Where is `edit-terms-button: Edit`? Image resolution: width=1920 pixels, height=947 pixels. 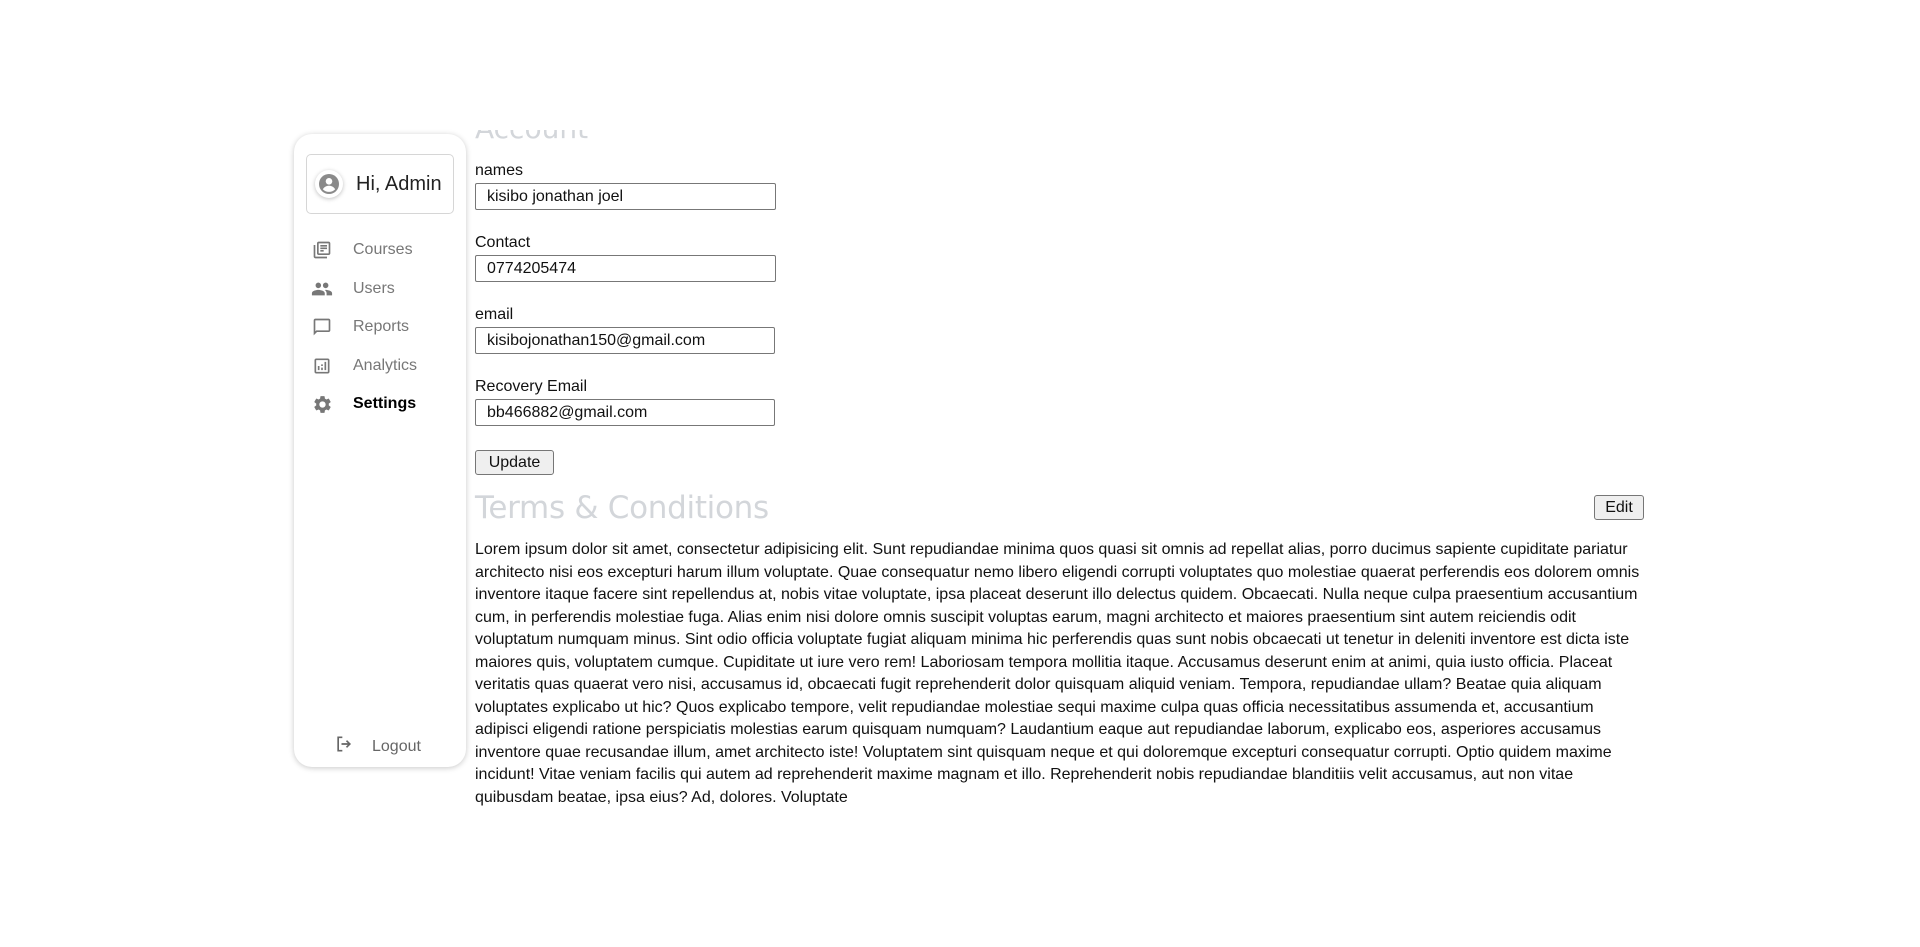 edit-terms-button: Edit is located at coordinates (1619, 507).